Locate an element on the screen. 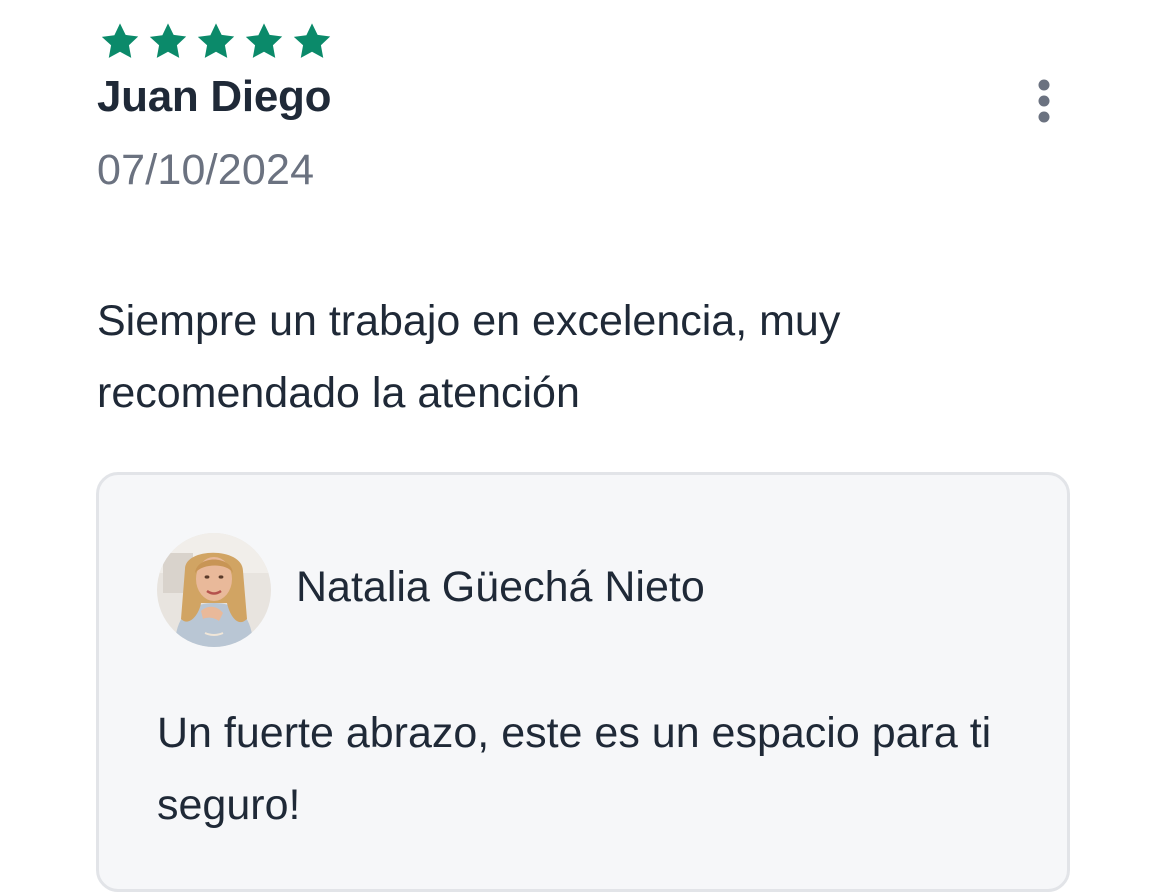 The height and width of the screenshot is (892, 1170). more-vertical-icon is located at coordinates (1044, 101).